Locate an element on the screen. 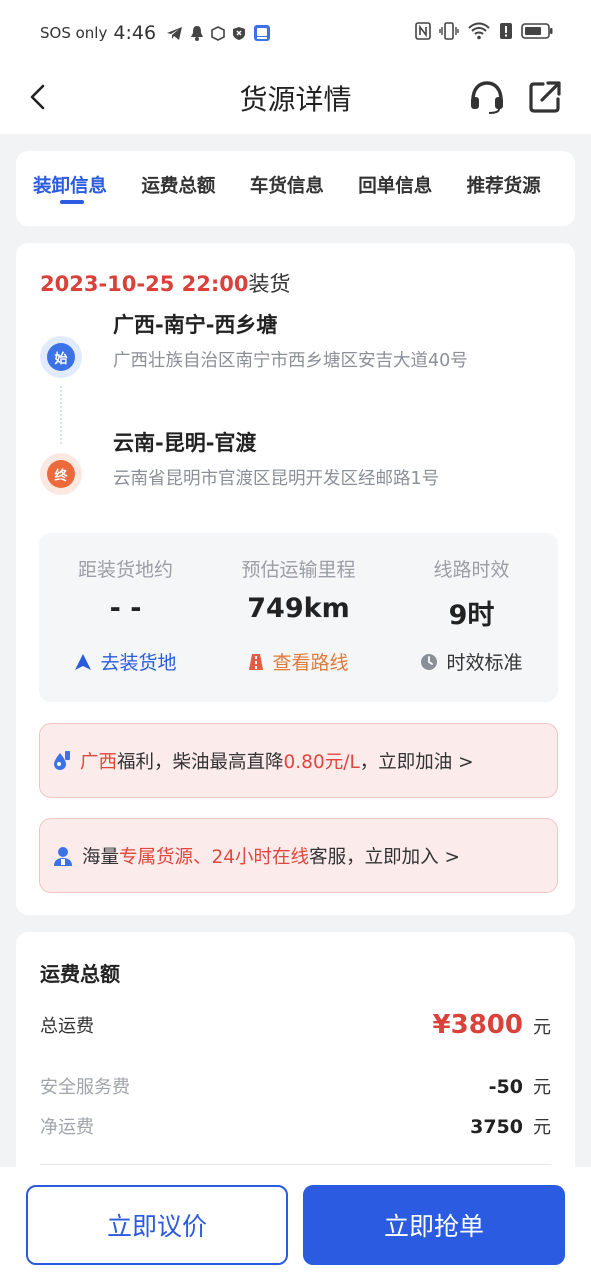 The width and height of the screenshot is (591, 1280). negotiate-price-button: 立即议价 is located at coordinates (157, 1225).